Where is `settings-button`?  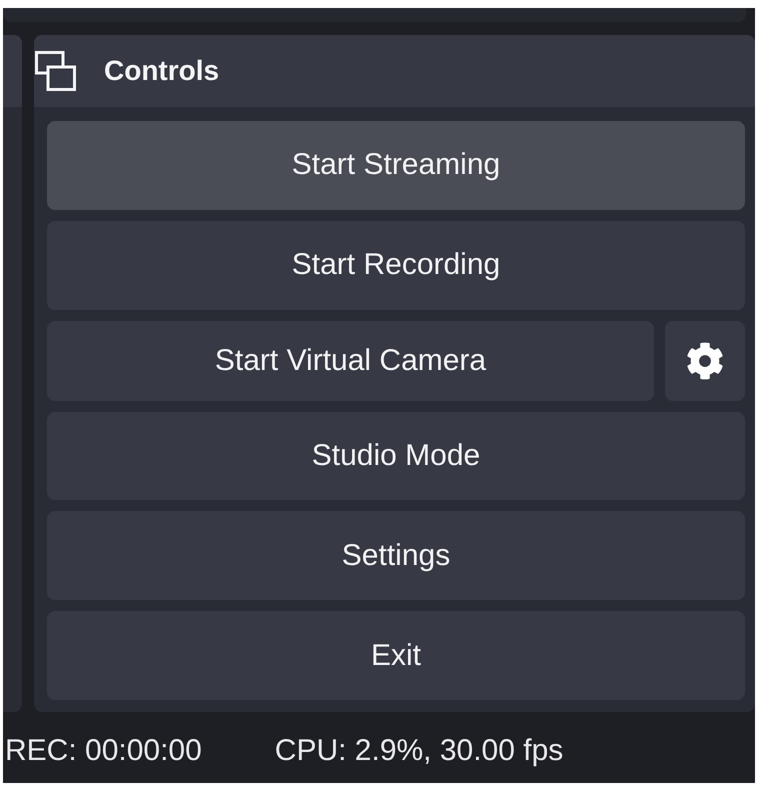
settings-button is located at coordinates (705, 360).